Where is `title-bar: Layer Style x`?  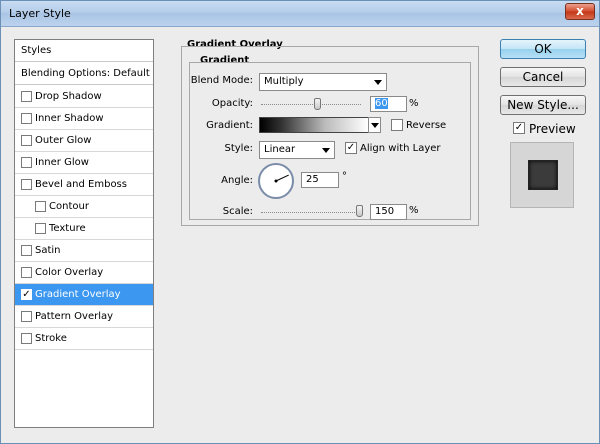
title-bar: Layer Style x is located at coordinates (300, 14).